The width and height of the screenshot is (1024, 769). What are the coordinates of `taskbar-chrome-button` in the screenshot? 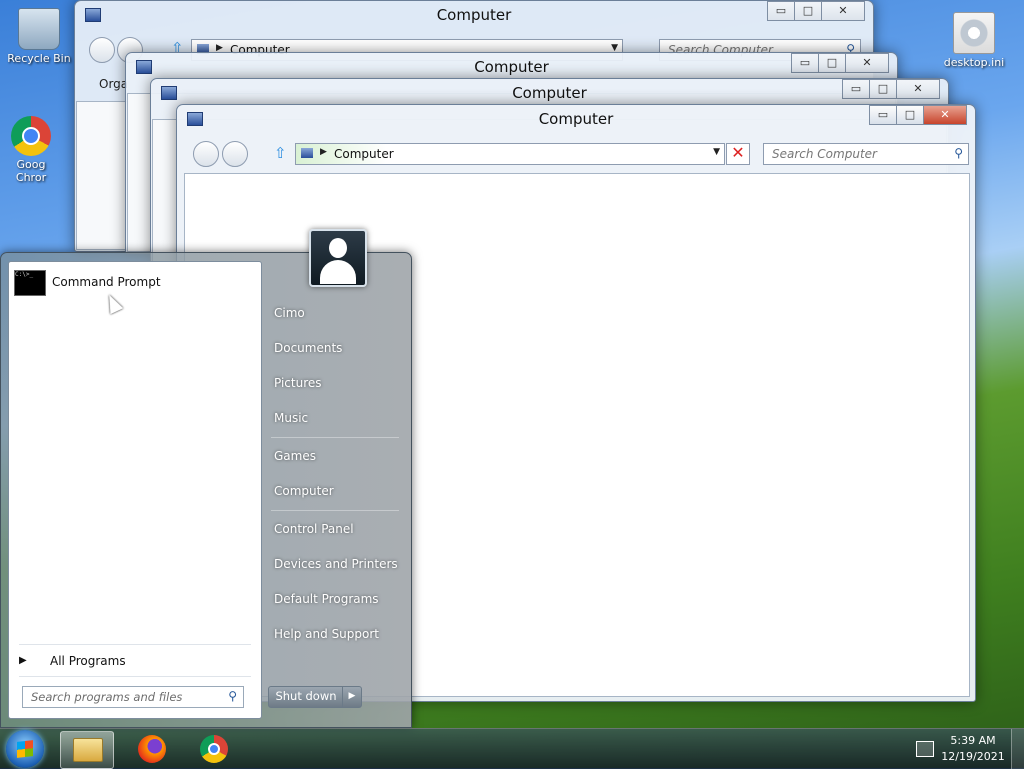 It's located at (214, 749).